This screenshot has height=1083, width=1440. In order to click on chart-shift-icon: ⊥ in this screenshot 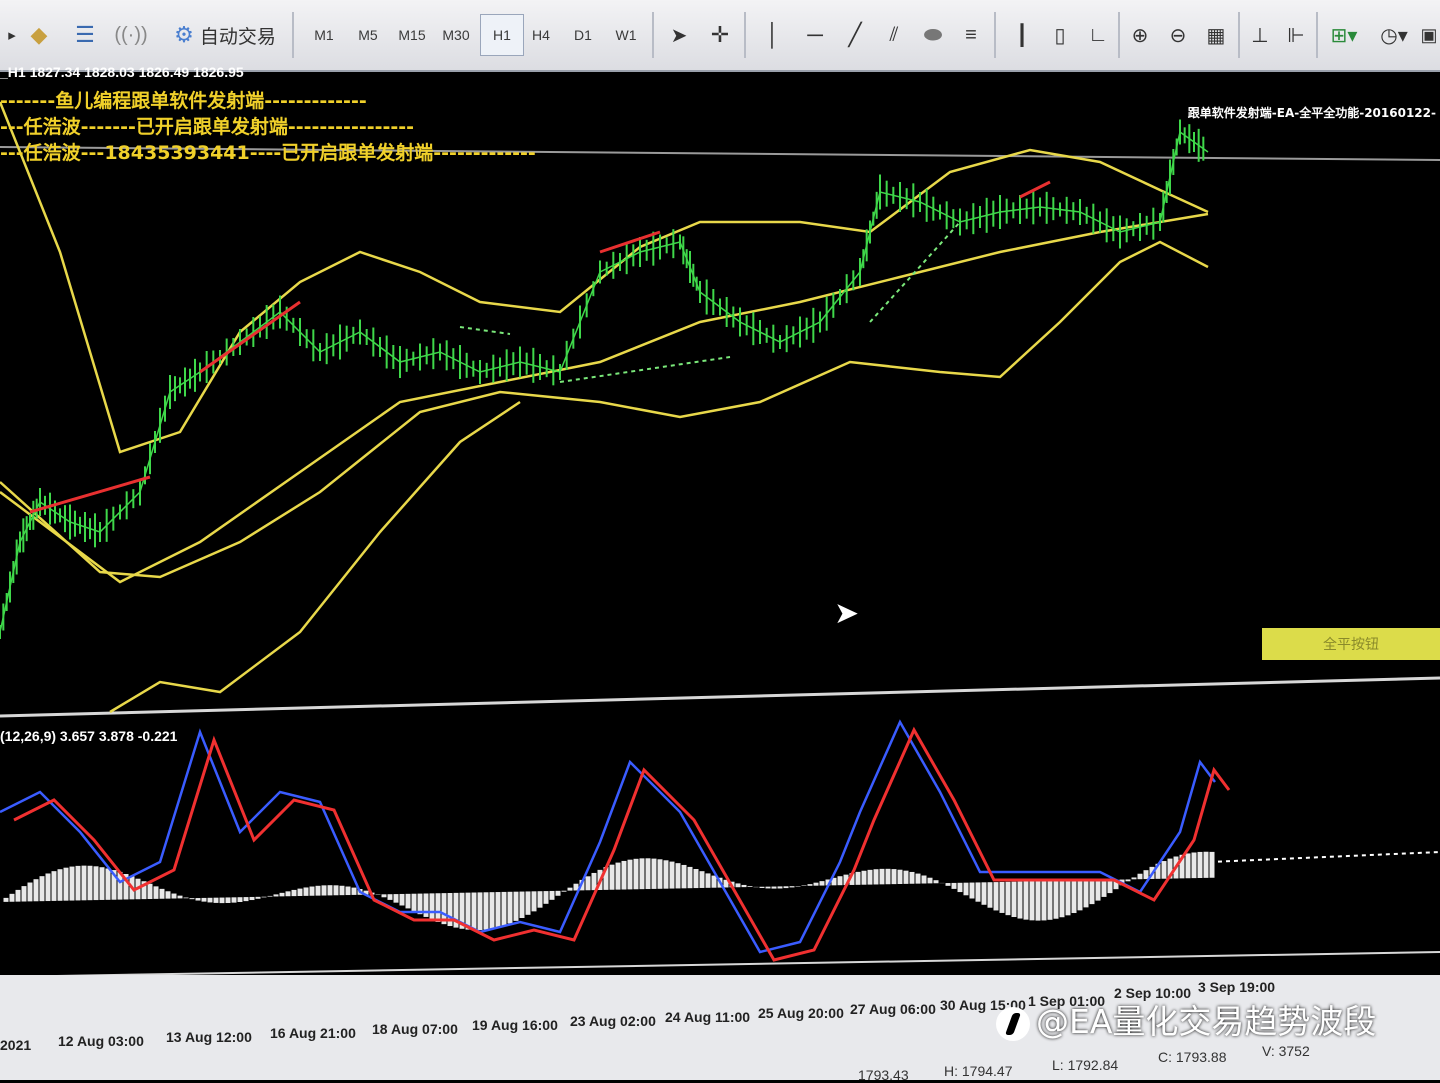, I will do `click(1260, 35)`.